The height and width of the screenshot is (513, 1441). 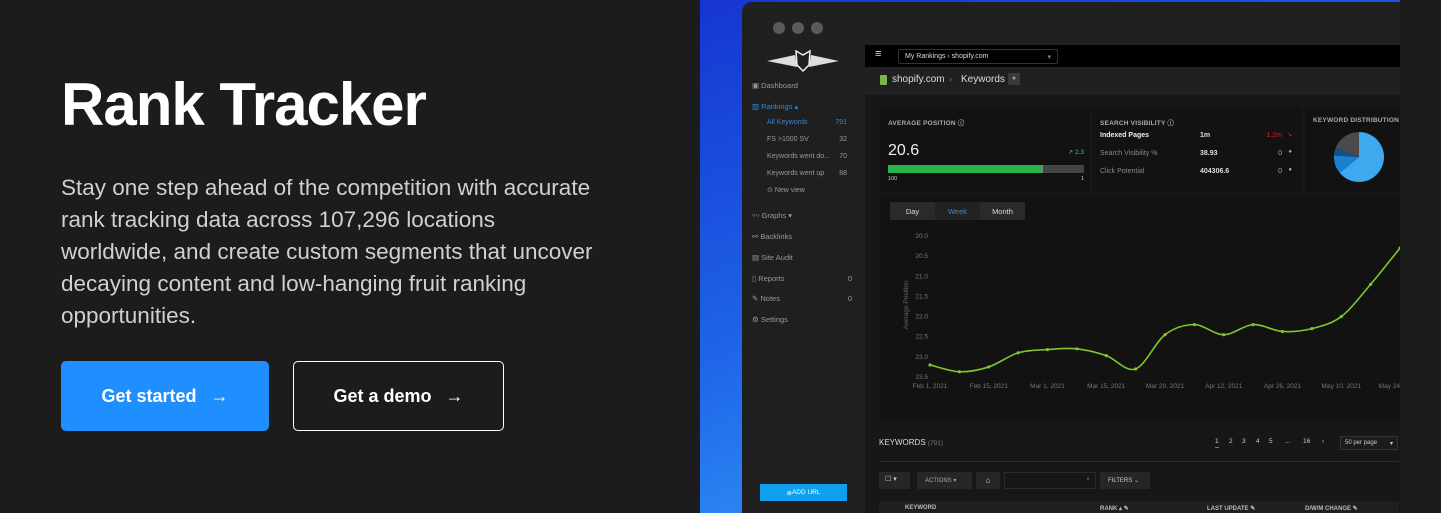 I want to click on sidebar-item-backlinks: ⚯ Backlinks, so click(x=772, y=236).